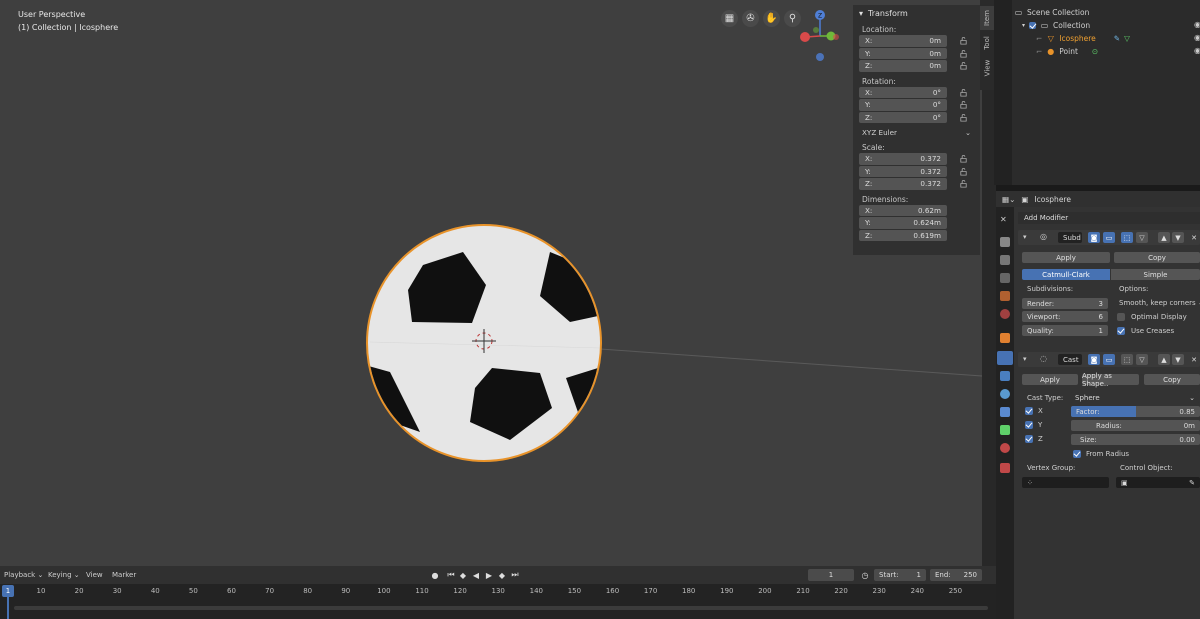 The width and height of the screenshot is (1200, 619). I want to click on quality-field: Quality: 1, so click(1065, 330).